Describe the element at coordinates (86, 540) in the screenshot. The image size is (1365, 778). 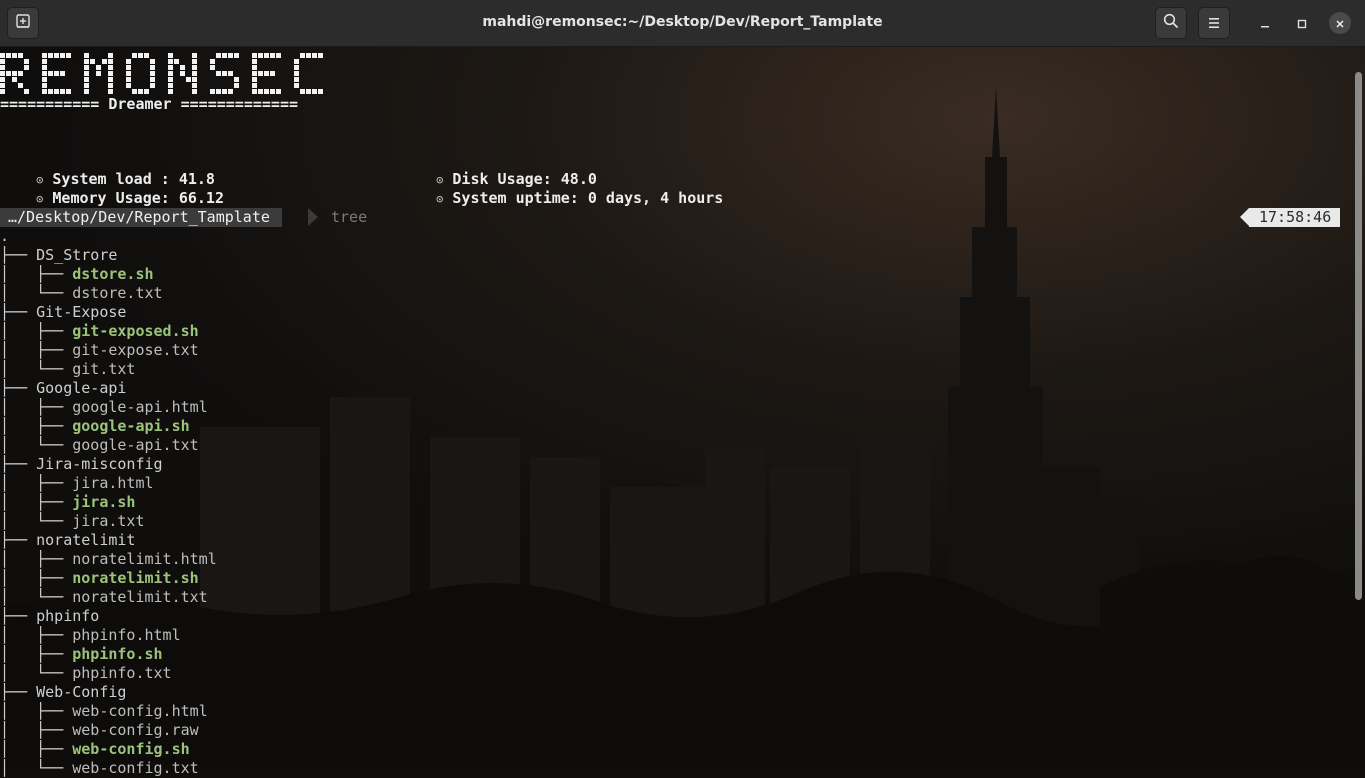
I see `directory-name: noratelimit` at that location.